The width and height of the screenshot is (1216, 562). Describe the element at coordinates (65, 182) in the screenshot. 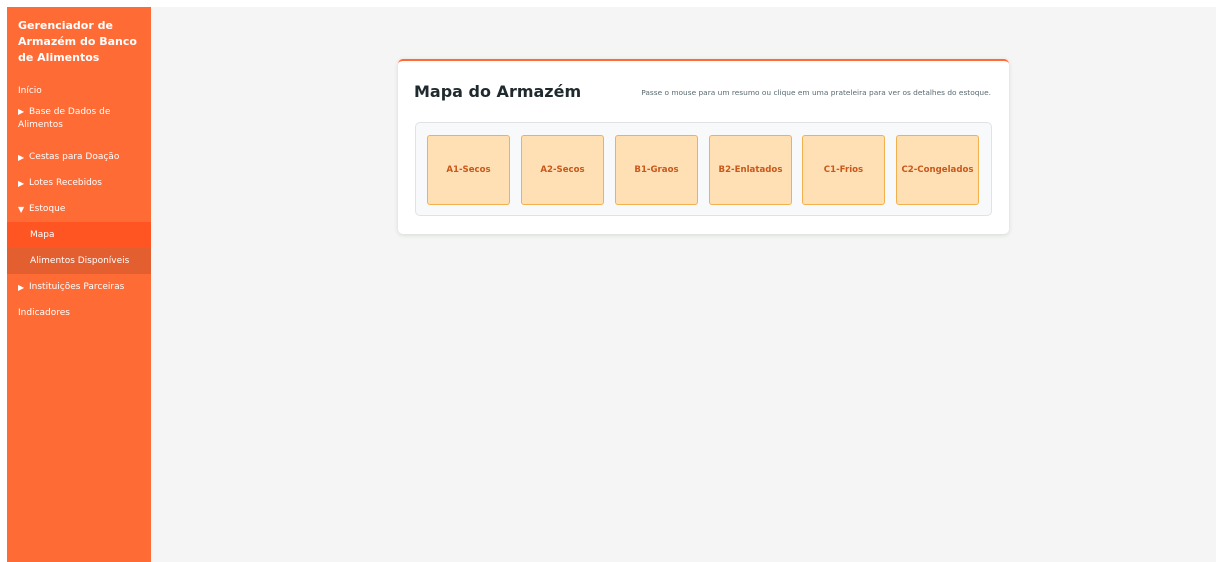

I see `sidebar-item-label: Lotes Recebidos` at that location.